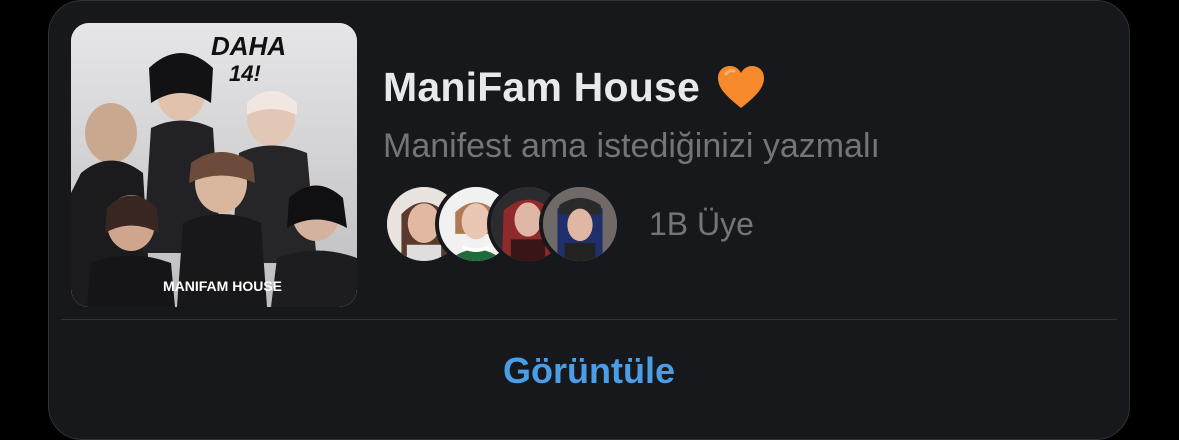 The image size is (1179, 440). What do you see at coordinates (248, 46) in the screenshot?
I see `svg-text: DAHA` at bounding box center [248, 46].